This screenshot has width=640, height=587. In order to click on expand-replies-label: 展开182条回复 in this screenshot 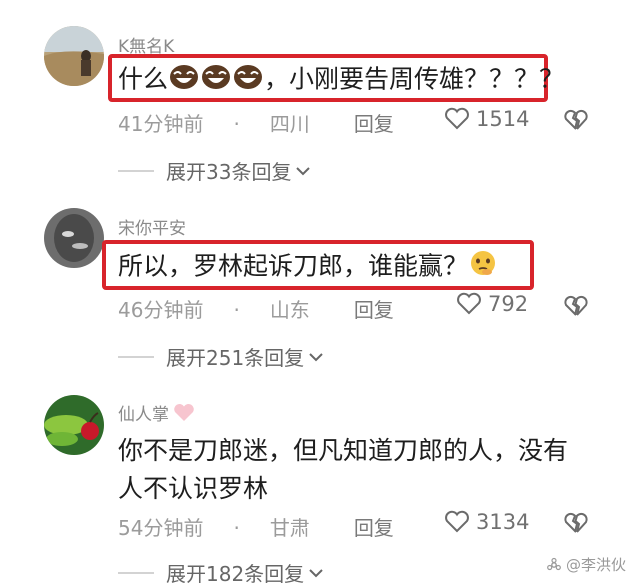, I will do `click(235, 574)`.